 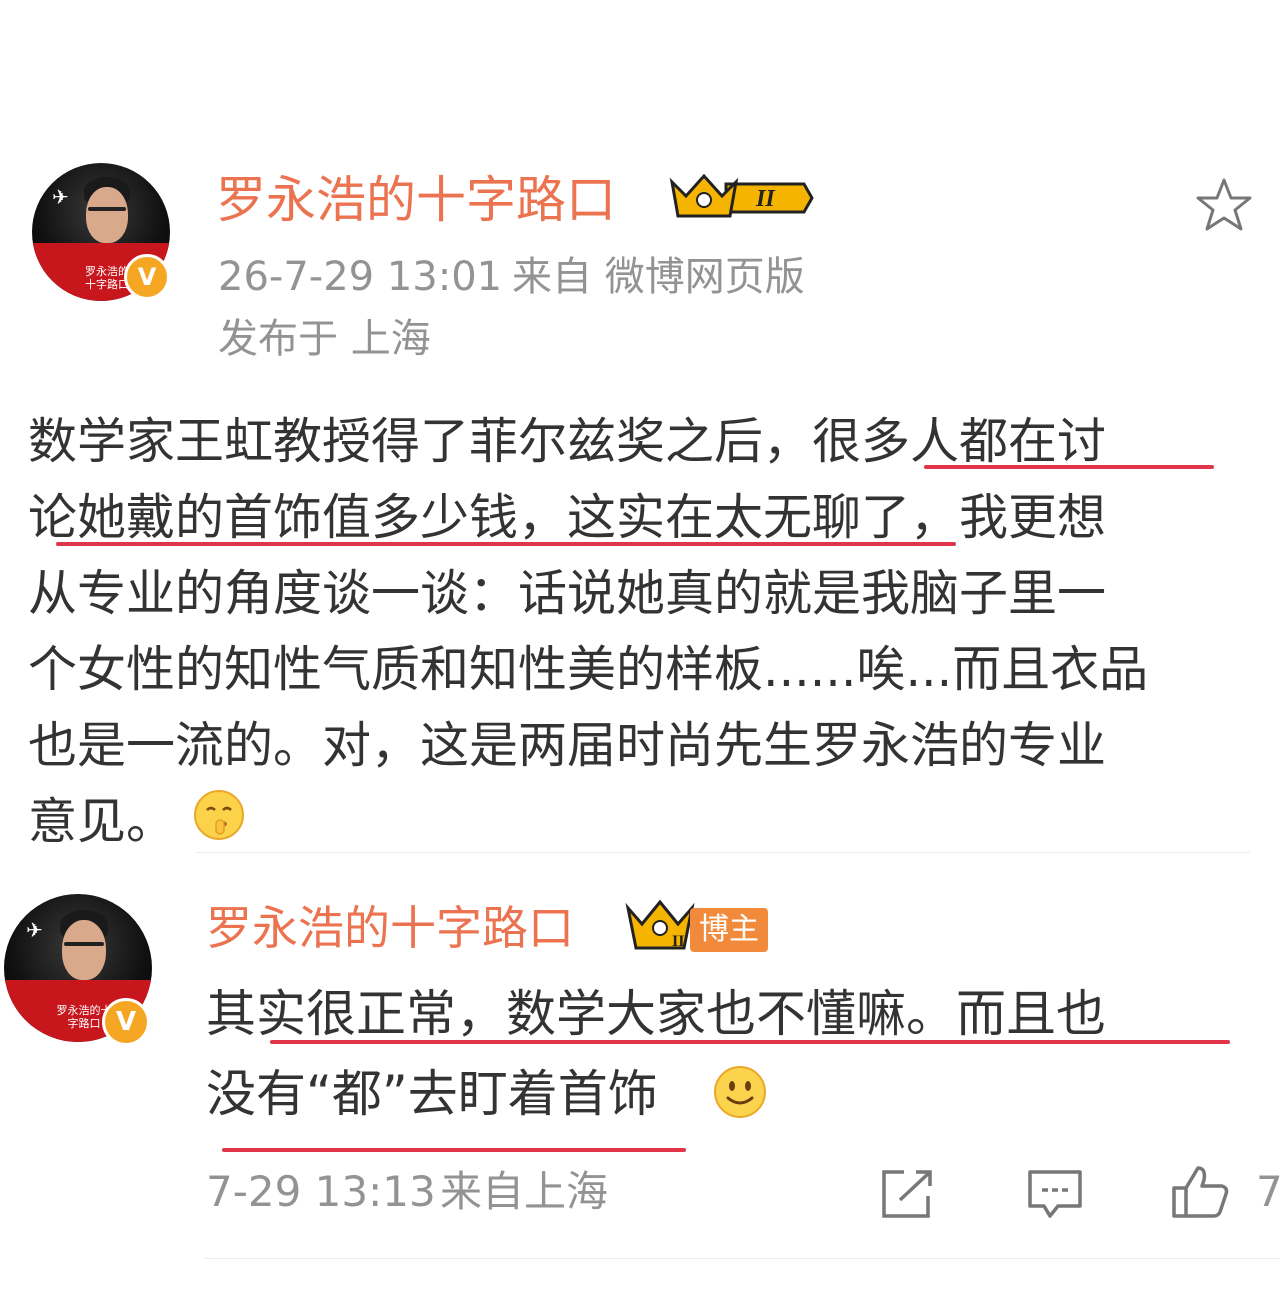 I want to click on star-icon, so click(x=1224, y=206).